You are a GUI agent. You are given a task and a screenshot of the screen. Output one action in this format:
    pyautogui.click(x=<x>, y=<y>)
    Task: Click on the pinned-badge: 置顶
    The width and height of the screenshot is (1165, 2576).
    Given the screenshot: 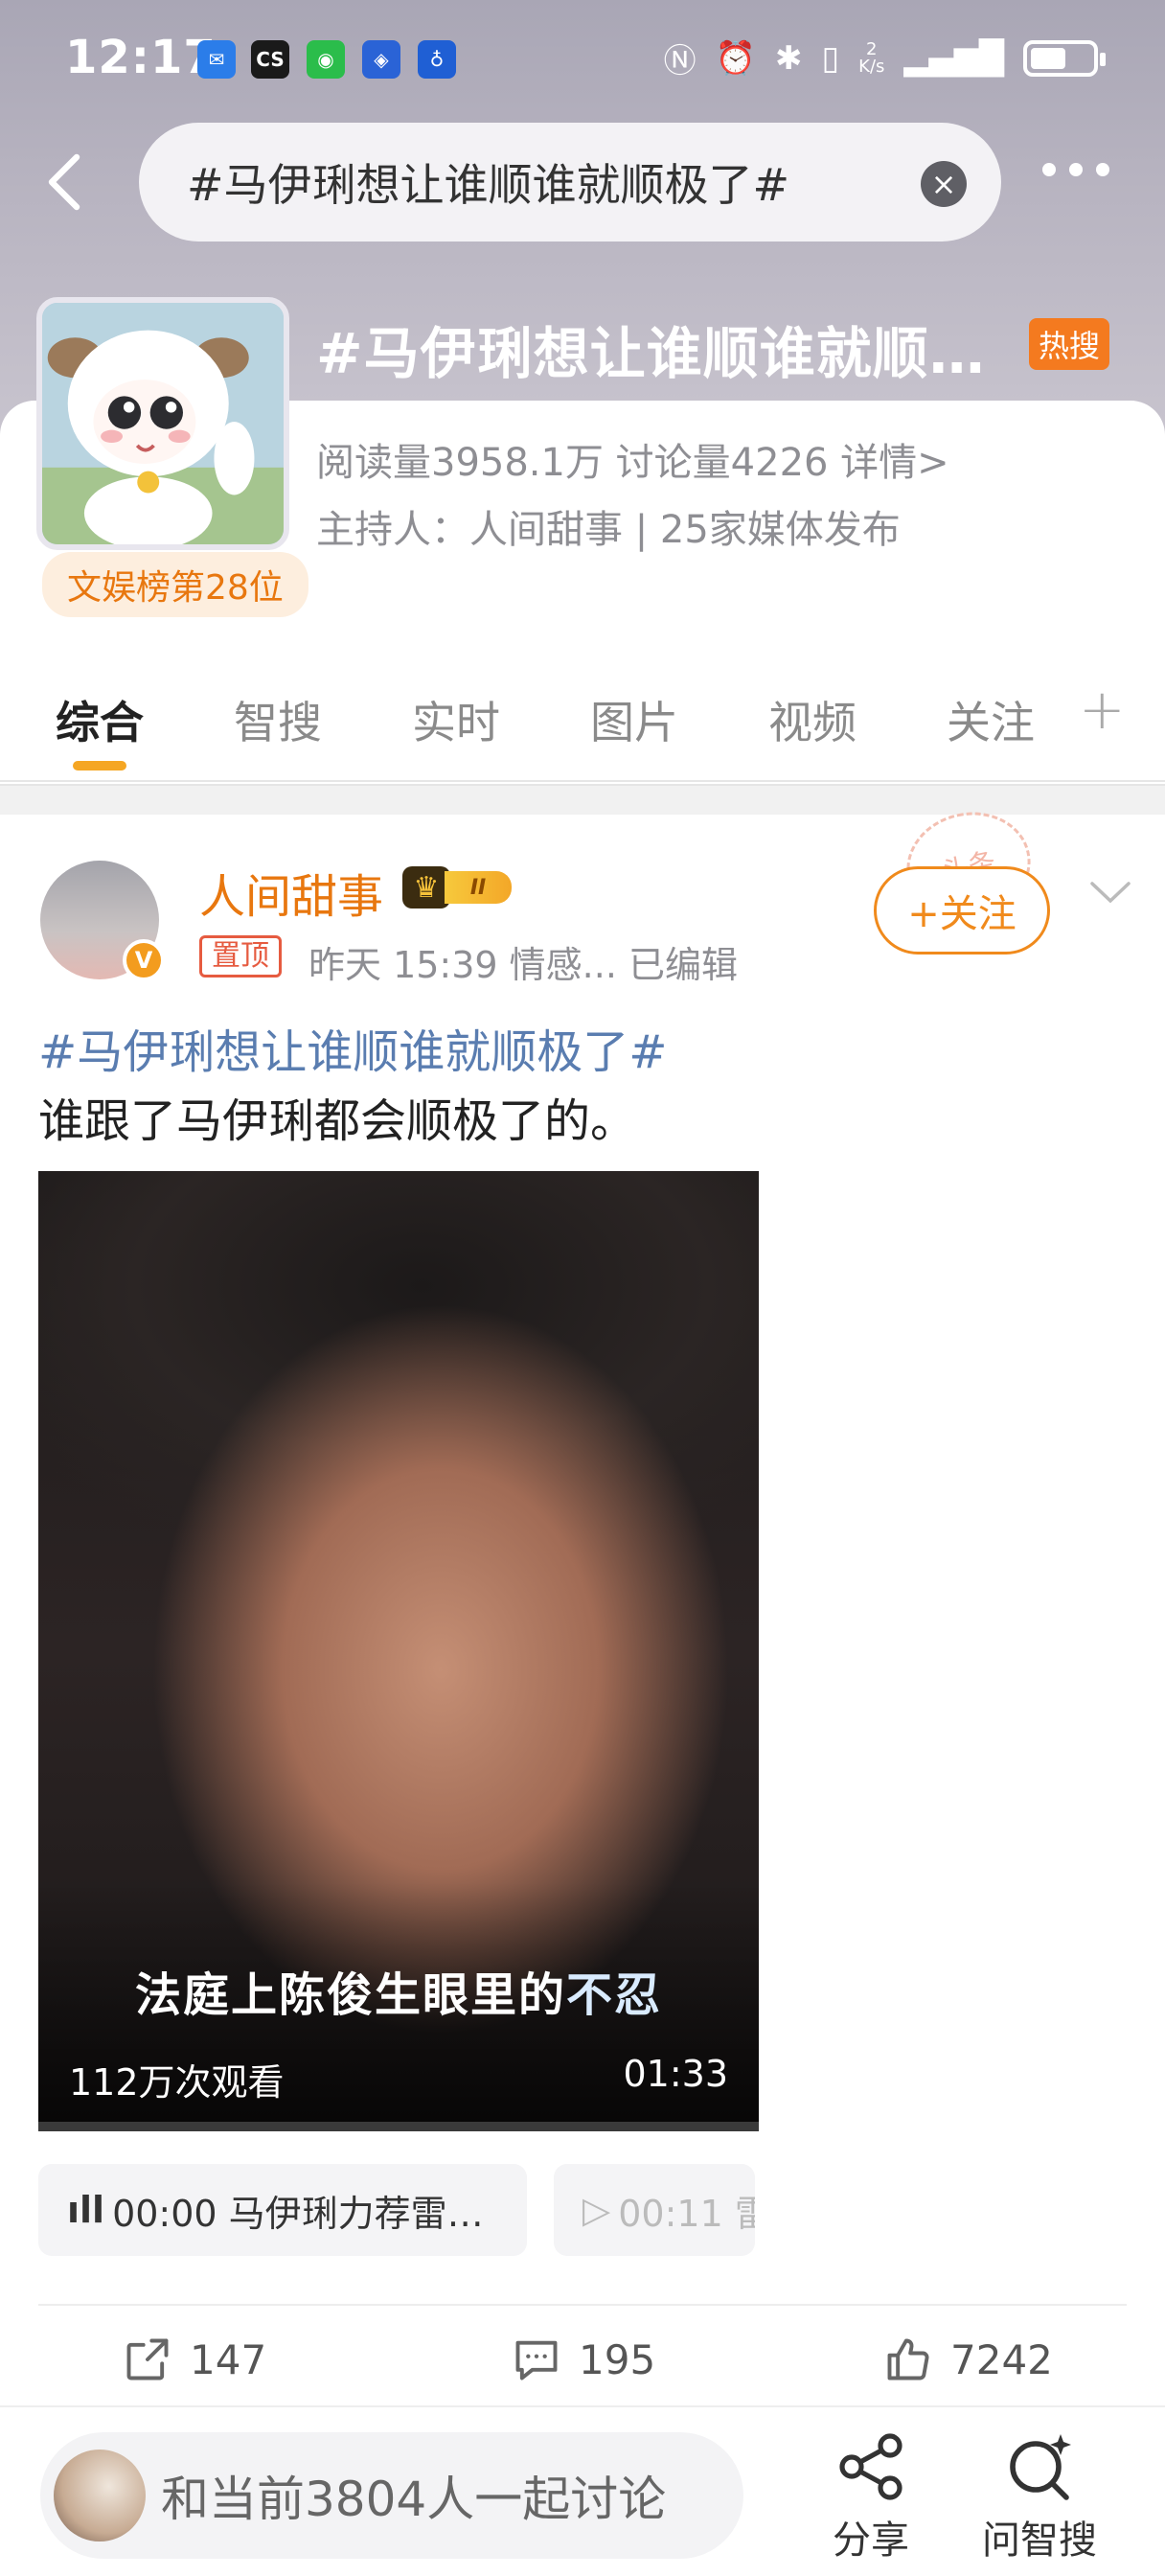 What is the action you would take?
    pyautogui.click(x=241, y=956)
    